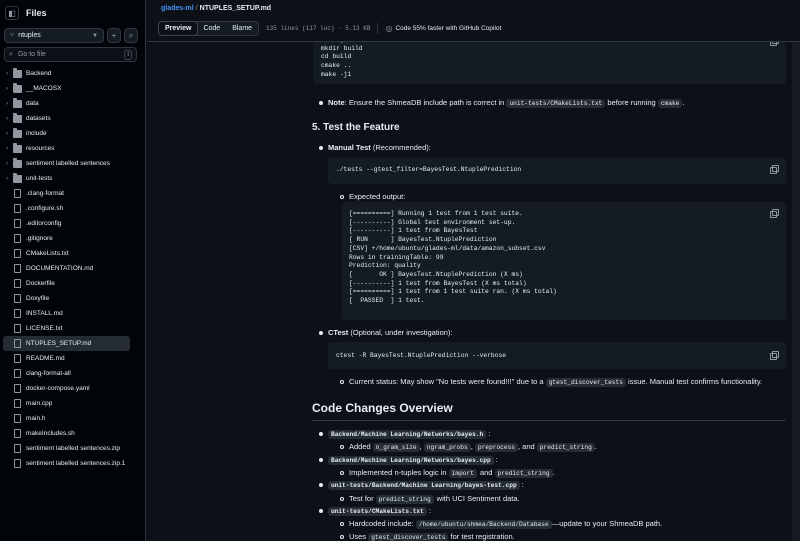 The width and height of the screenshot is (800, 541). I want to click on tree-file-item: main.cpp, so click(73, 403).